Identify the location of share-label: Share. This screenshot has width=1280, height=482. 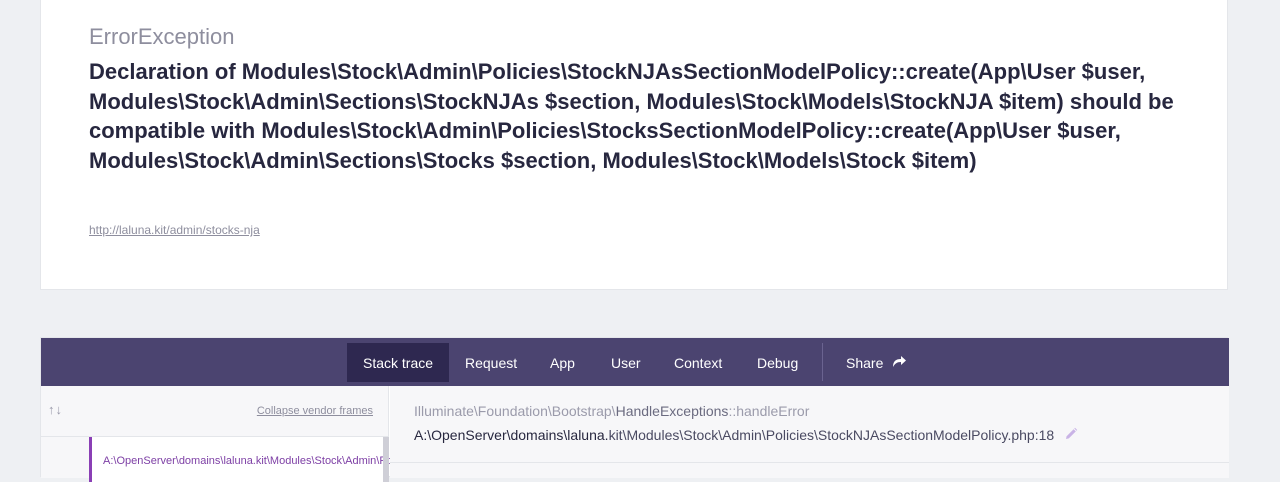
(865, 362).